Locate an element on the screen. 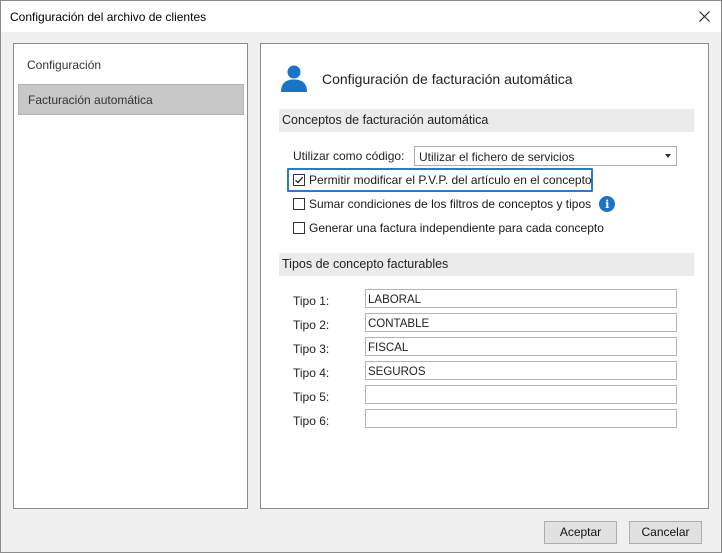 The width and height of the screenshot is (722, 553). sidebar-item-facturacion-automatica: Facturación automática is located at coordinates (131, 99).